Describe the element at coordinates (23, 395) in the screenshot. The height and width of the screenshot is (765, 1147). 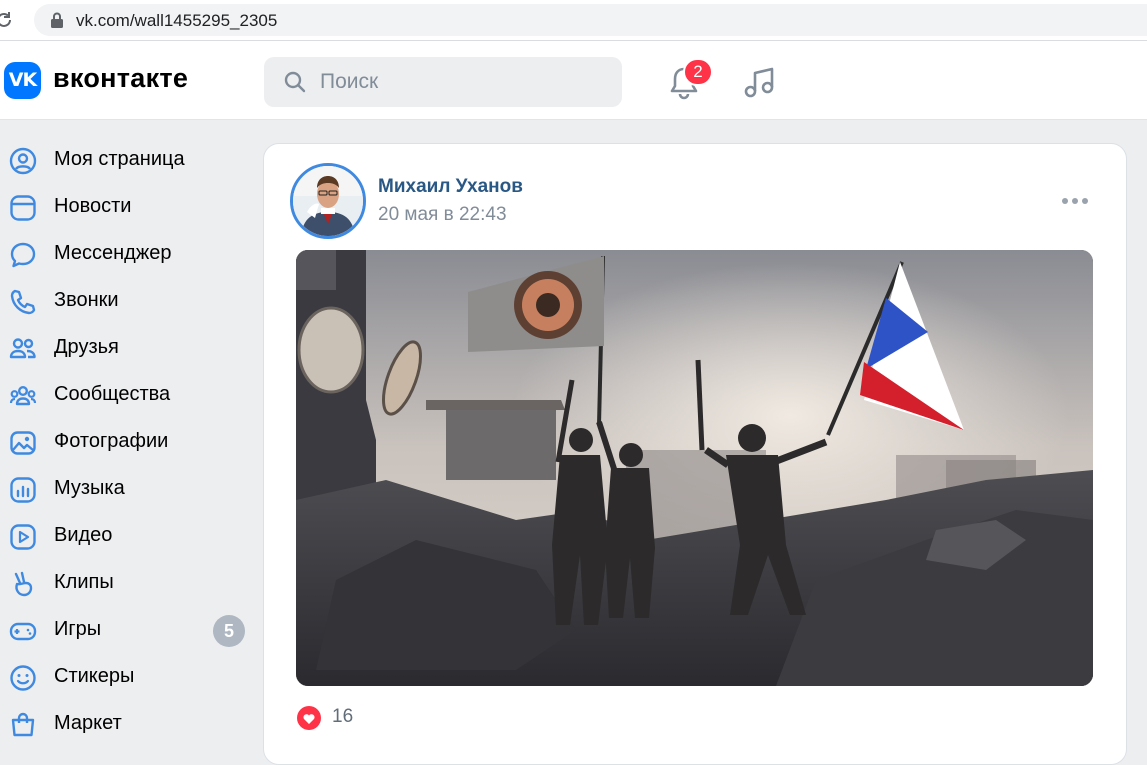
I see `communities-icon` at that location.